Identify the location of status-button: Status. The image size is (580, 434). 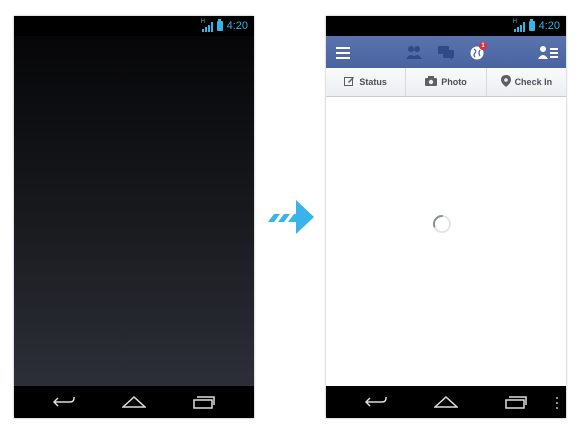
(366, 82).